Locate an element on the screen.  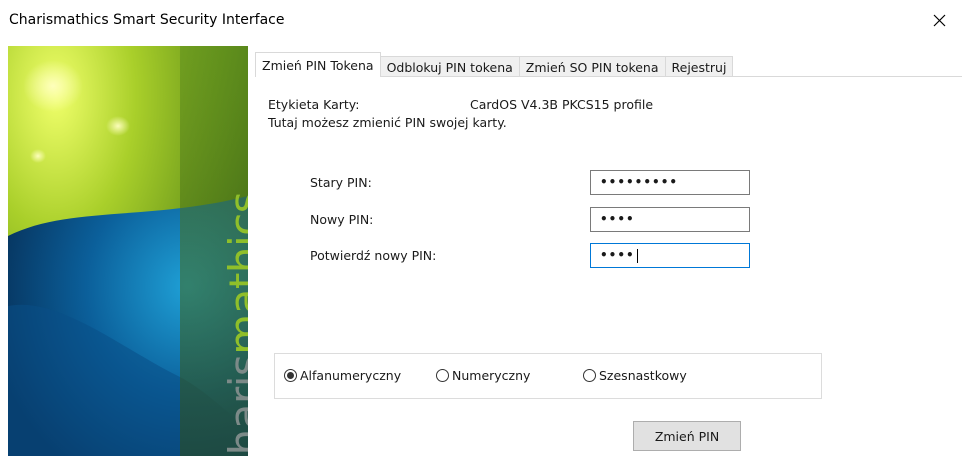
card-value: CardOS V4.3B PKCS15 profile is located at coordinates (562, 104).